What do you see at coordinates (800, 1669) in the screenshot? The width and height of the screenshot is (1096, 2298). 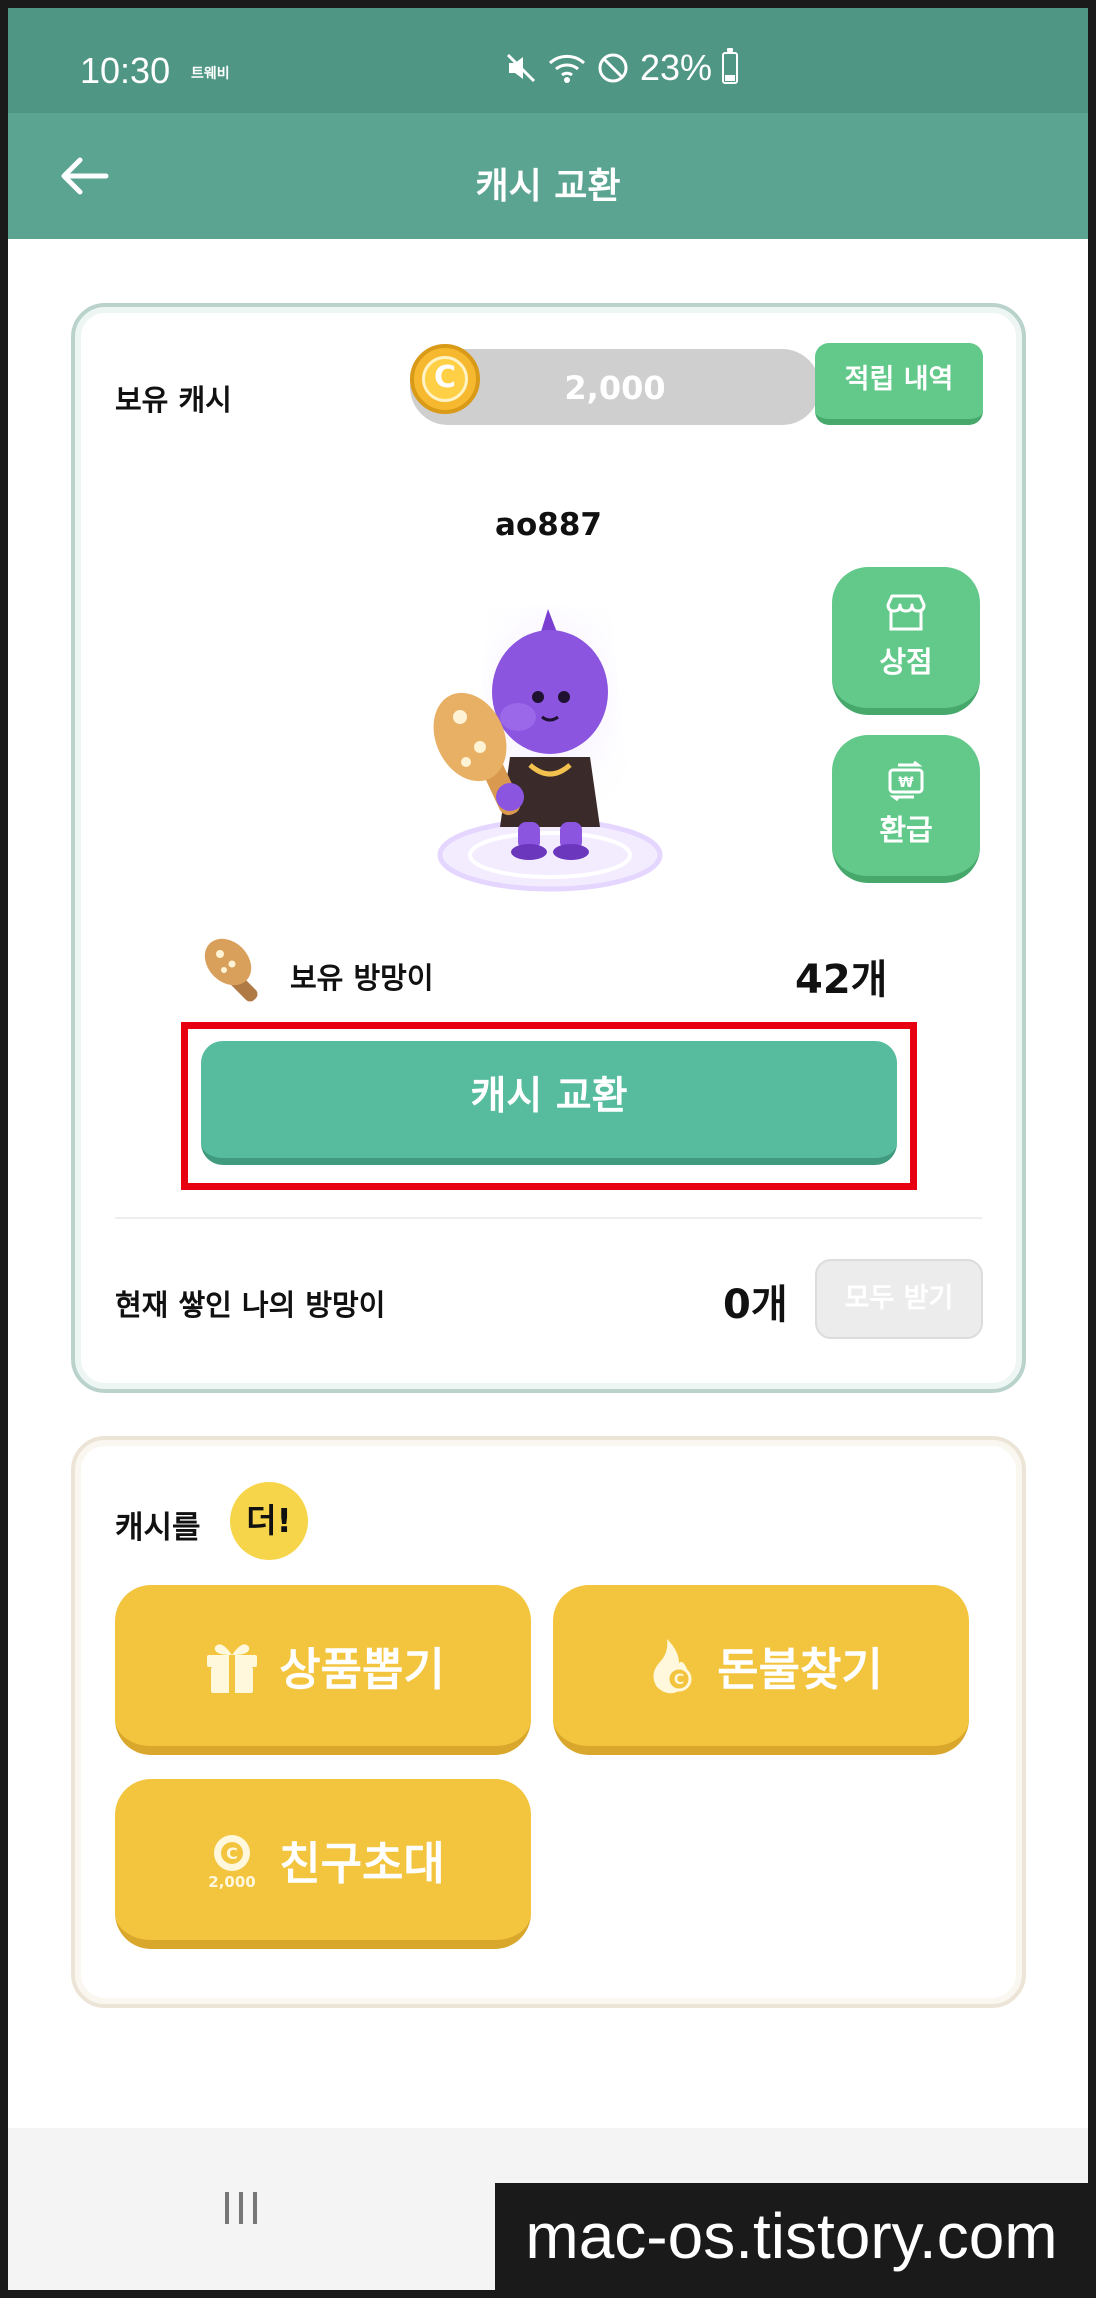 I see `find-fire-label: 돈불찾기` at bounding box center [800, 1669].